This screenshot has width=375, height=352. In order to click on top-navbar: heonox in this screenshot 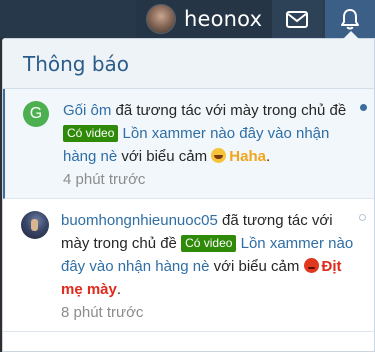, I will do `click(187, 19)`.